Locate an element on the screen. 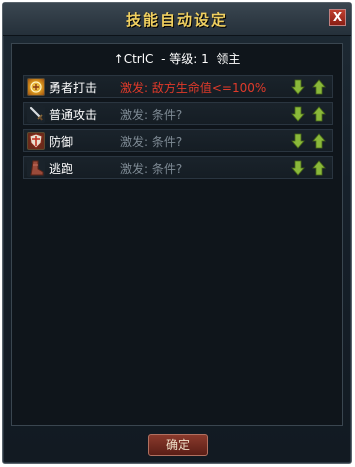 The width and height of the screenshot is (355, 467). hero-strike-icon is located at coordinates (36, 87).